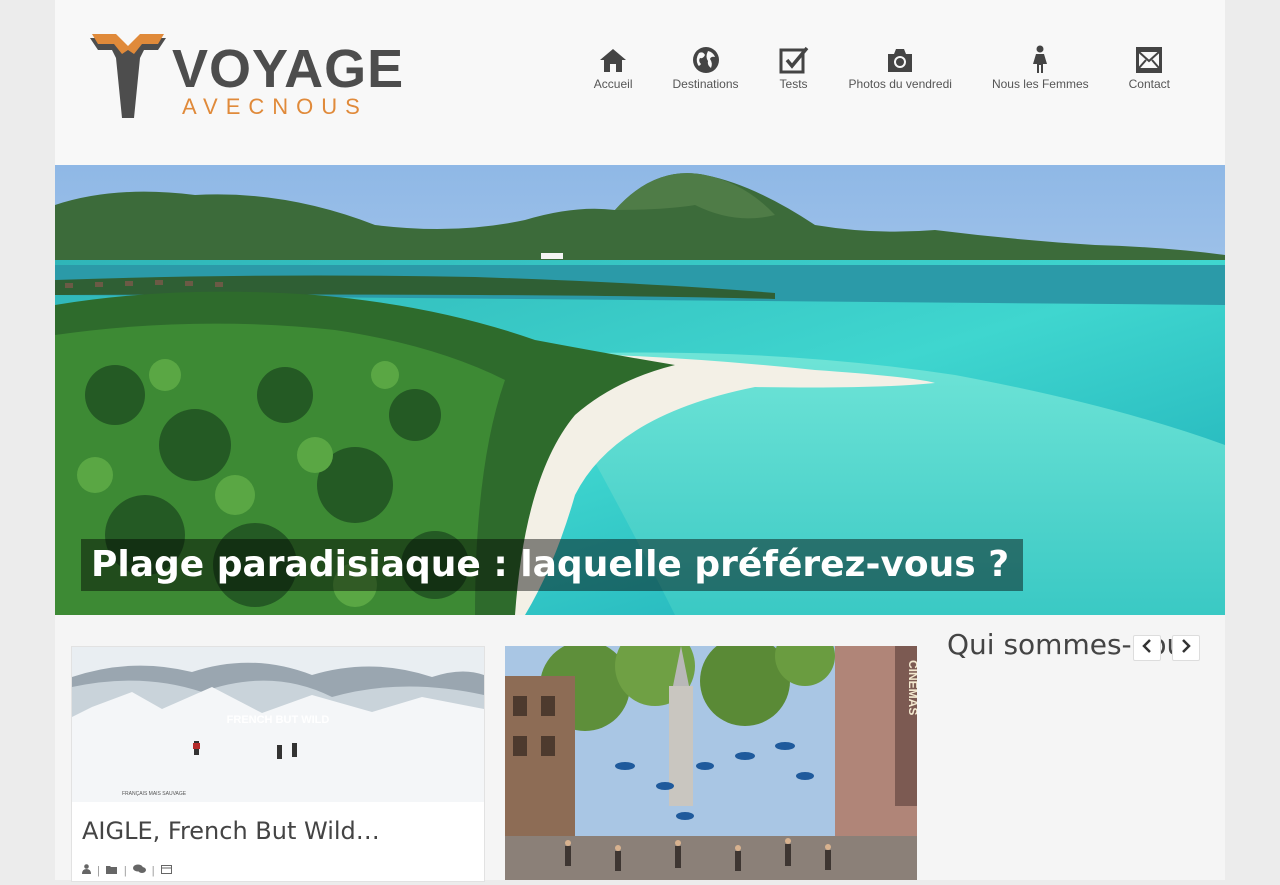  Describe the element at coordinates (275, 106) in the screenshot. I see `logo-subtitle: AVECNOUS` at that location.